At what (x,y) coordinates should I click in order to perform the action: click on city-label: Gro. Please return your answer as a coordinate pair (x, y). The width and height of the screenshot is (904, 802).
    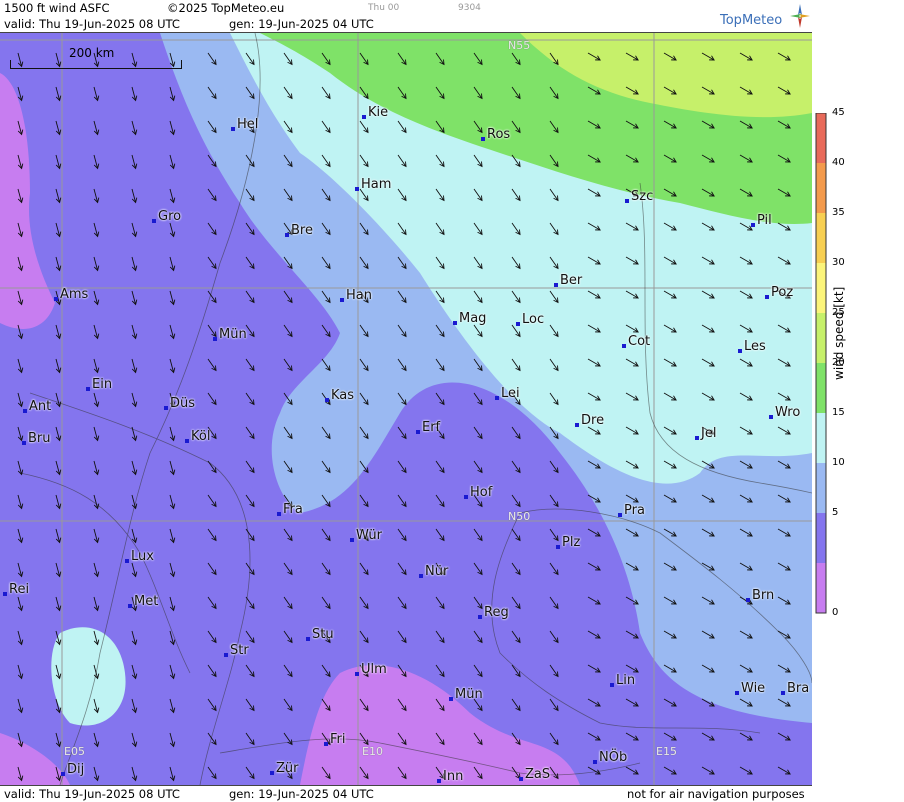
    Looking at the image, I should click on (170, 216).